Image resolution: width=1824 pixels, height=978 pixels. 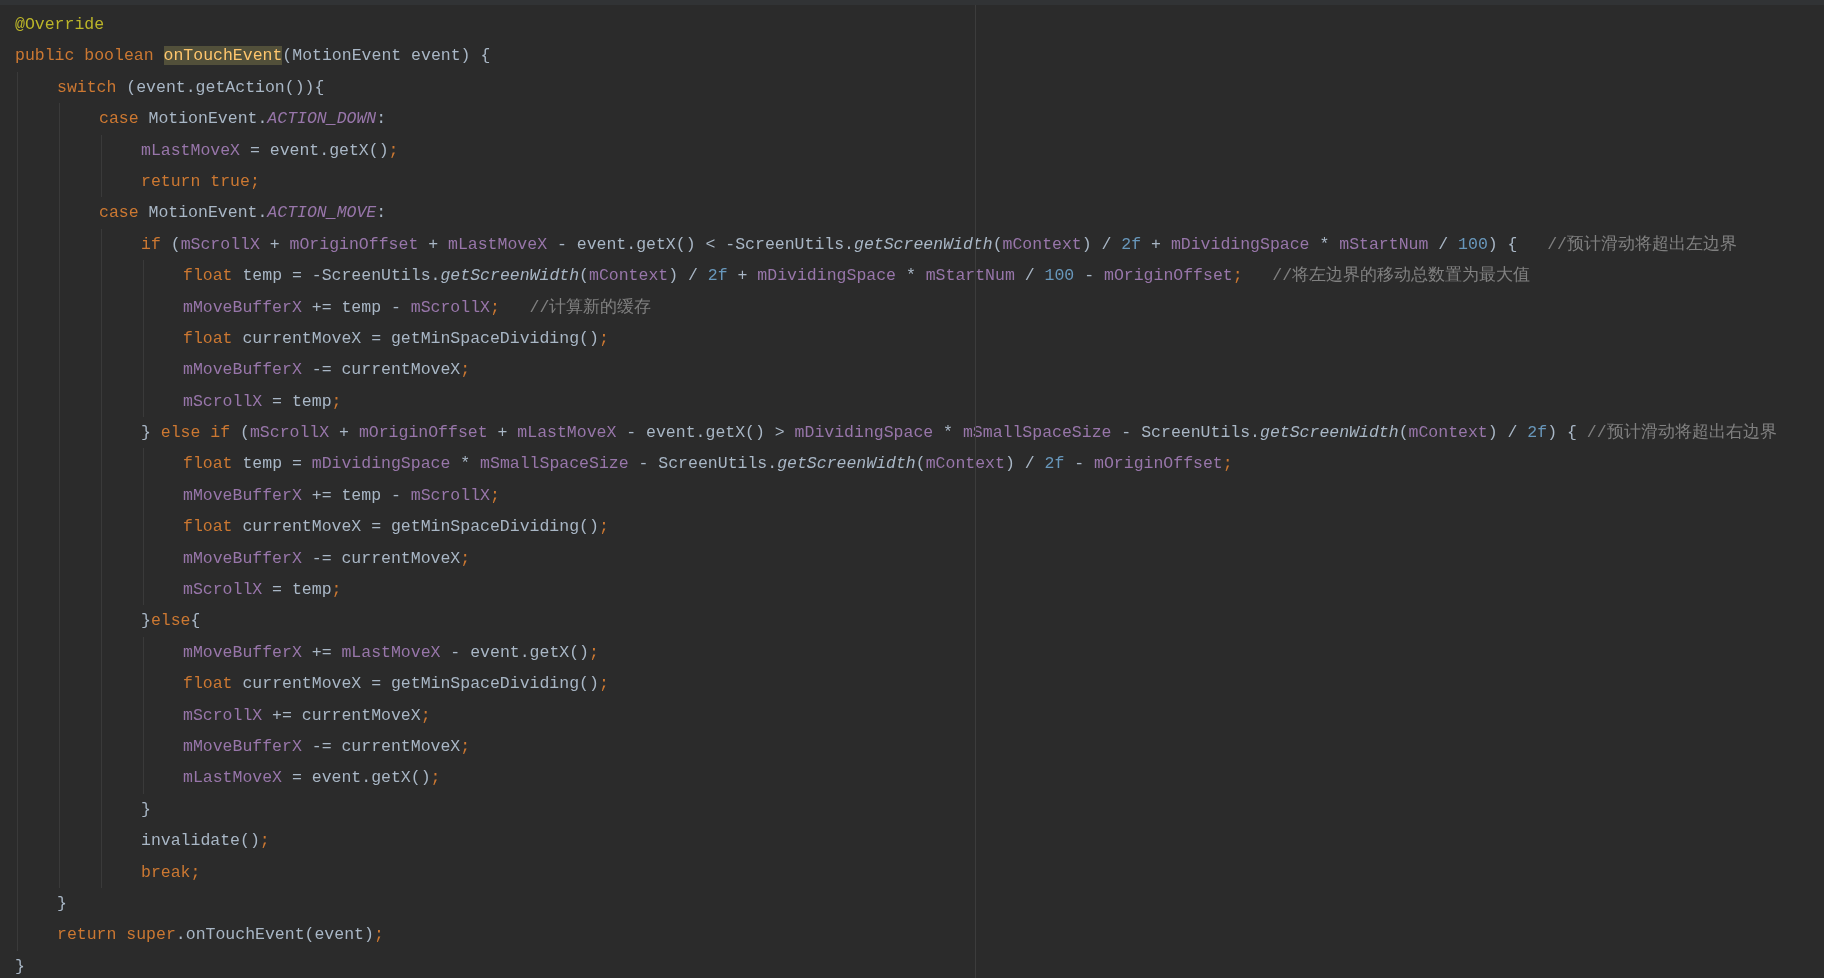 I want to click on code-line: mMoveBufferX += temp - mScrollX;, so click(x=341, y=495).